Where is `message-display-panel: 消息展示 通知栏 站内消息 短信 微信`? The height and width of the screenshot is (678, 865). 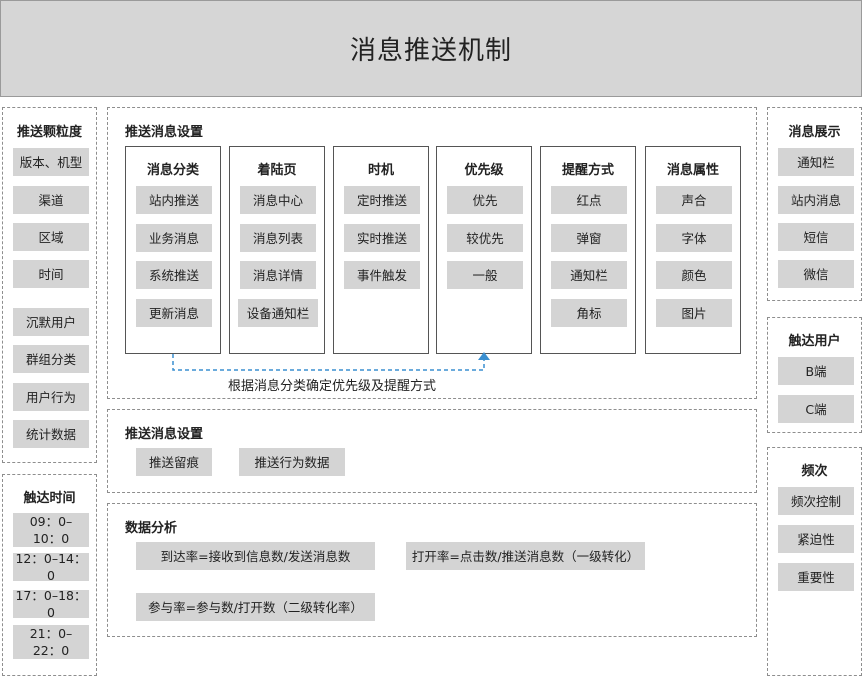
message-display-panel: 消息展示 通知栏 站内消息 短信 微信 is located at coordinates (814, 204).